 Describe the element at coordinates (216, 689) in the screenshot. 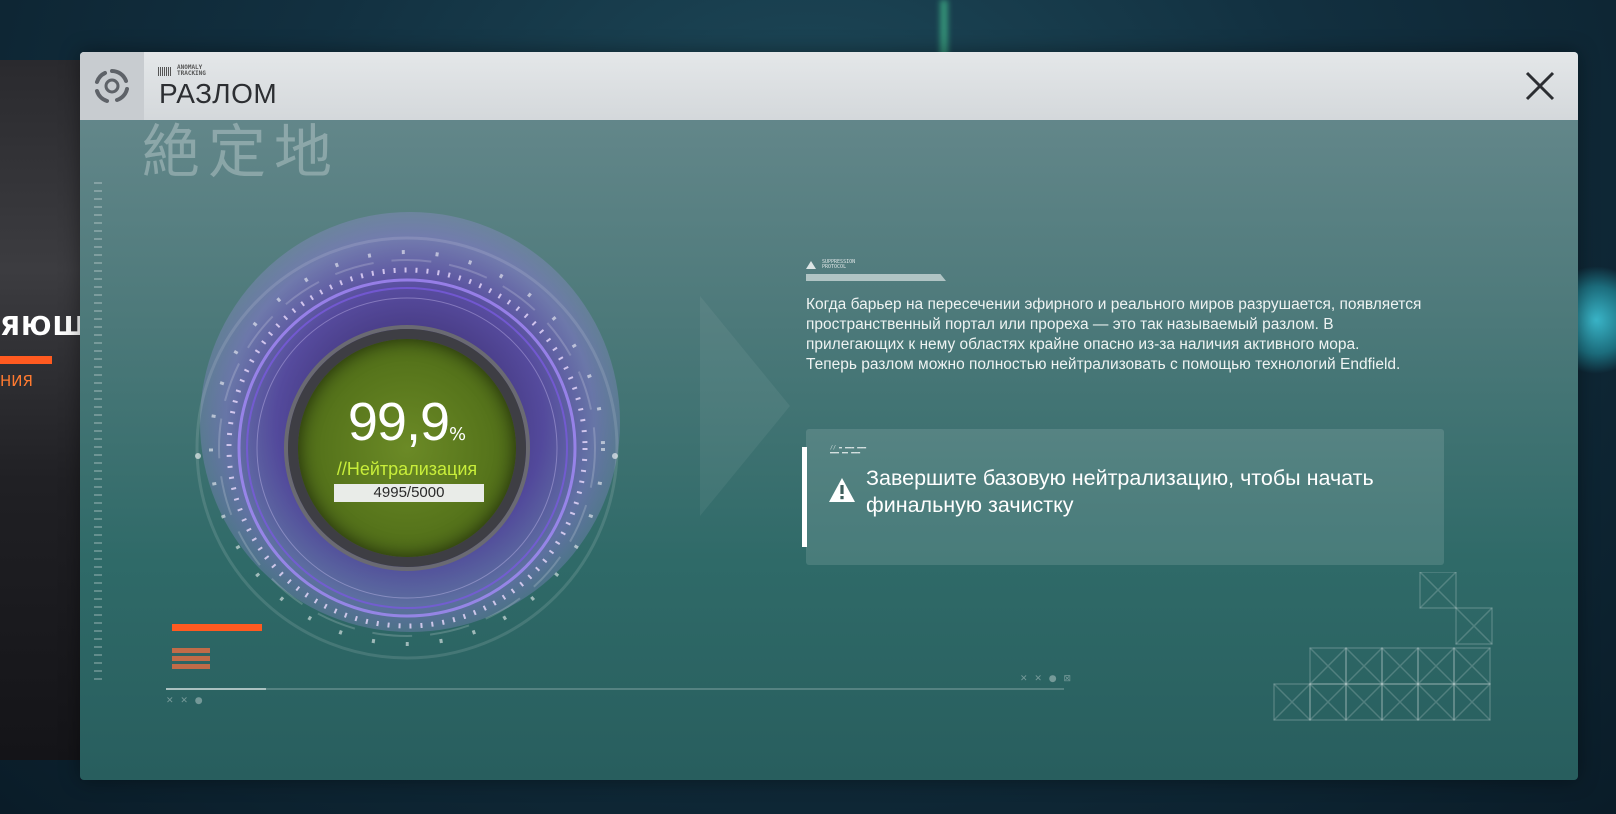

I see `bottom-rail-fill` at that location.